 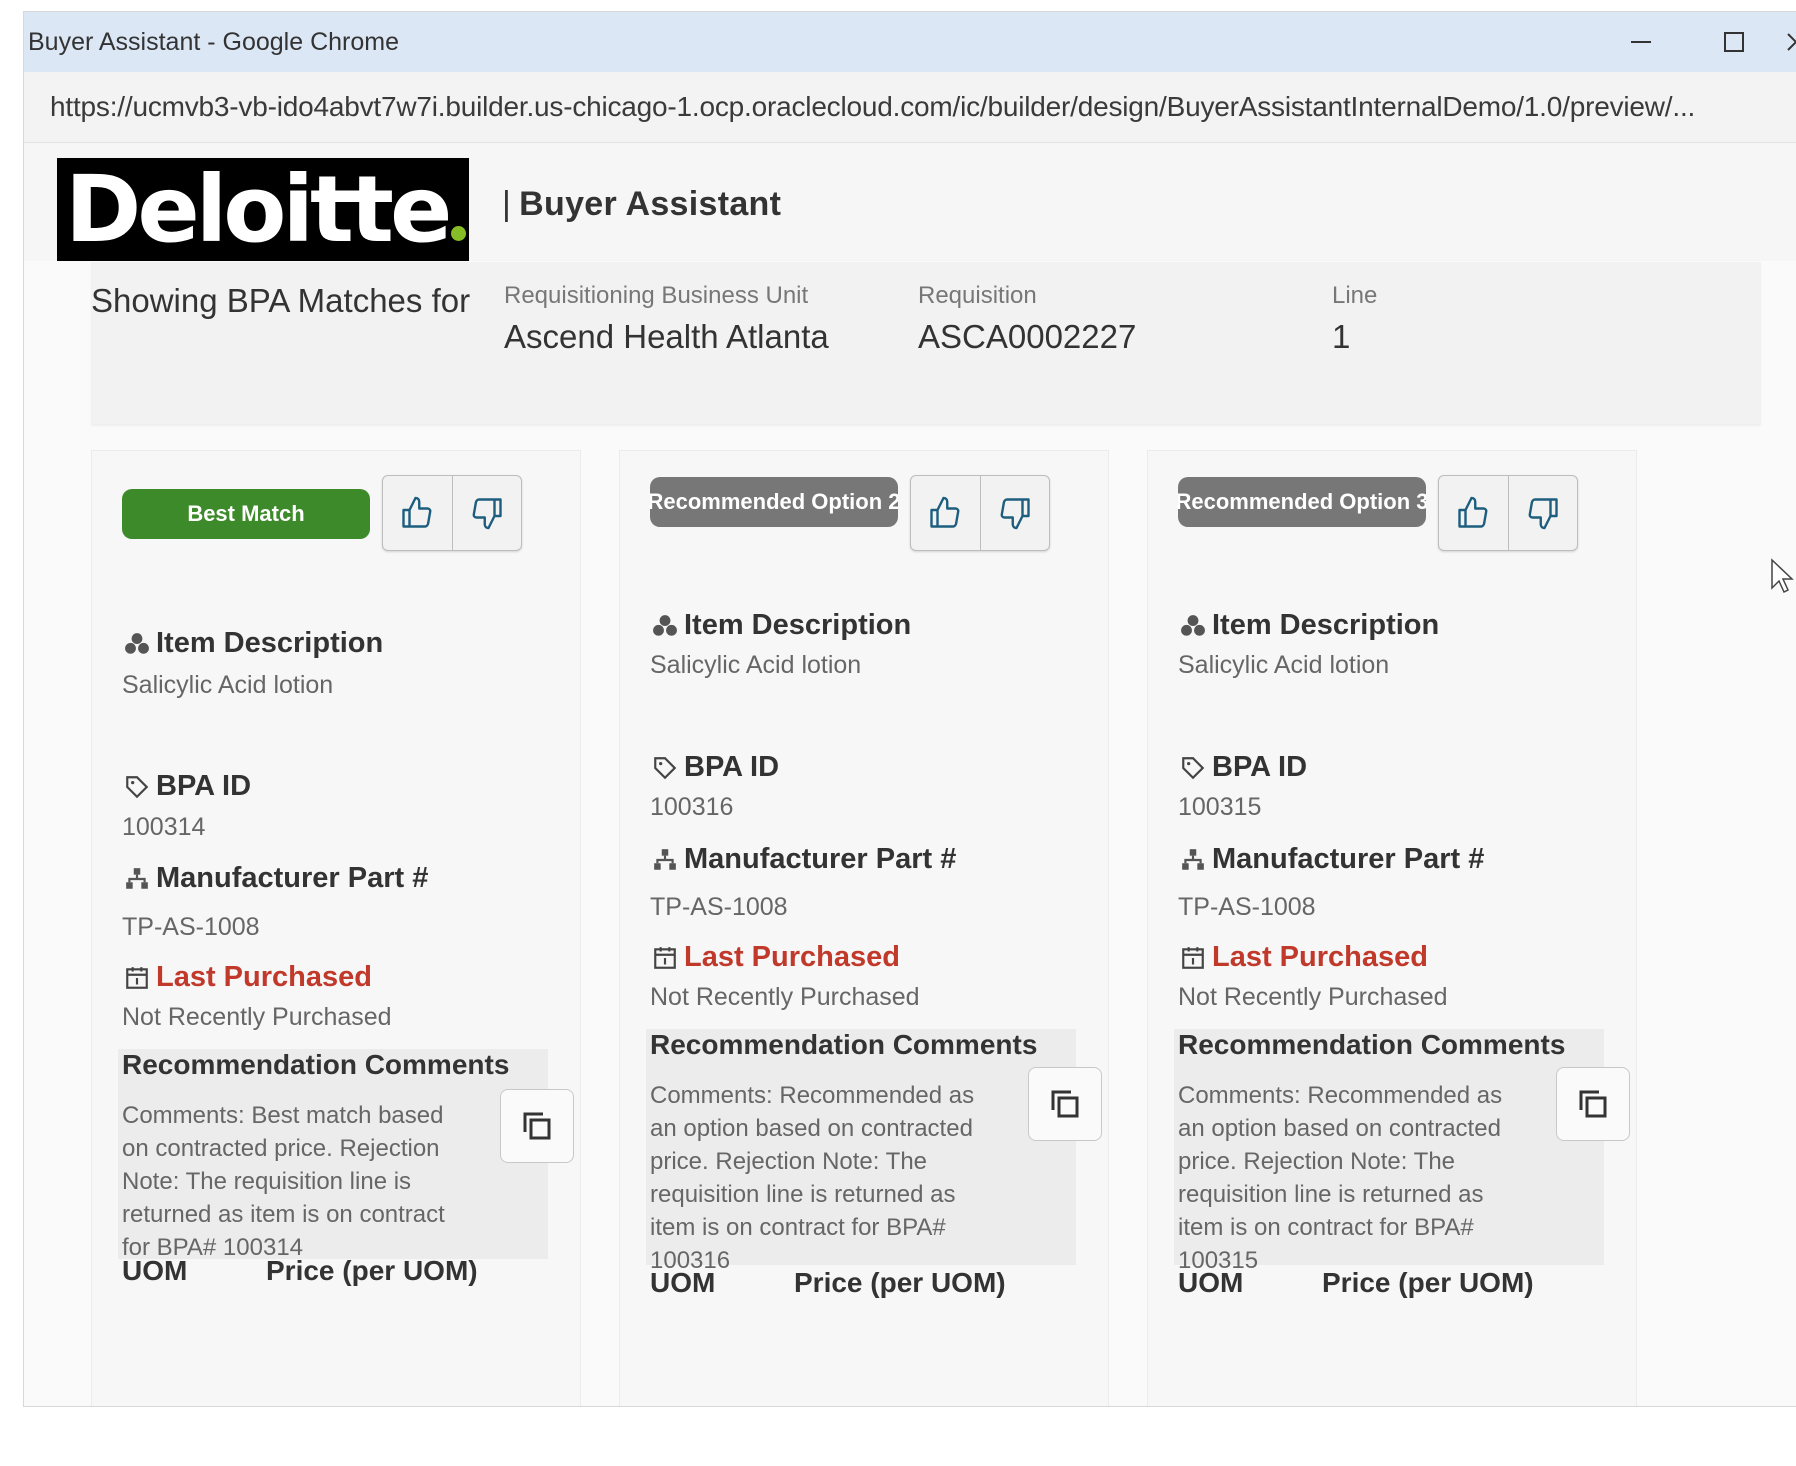 What do you see at coordinates (774, 502) in the screenshot?
I see `recommended-badge: Recommended Option 2` at bounding box center [774, 502].